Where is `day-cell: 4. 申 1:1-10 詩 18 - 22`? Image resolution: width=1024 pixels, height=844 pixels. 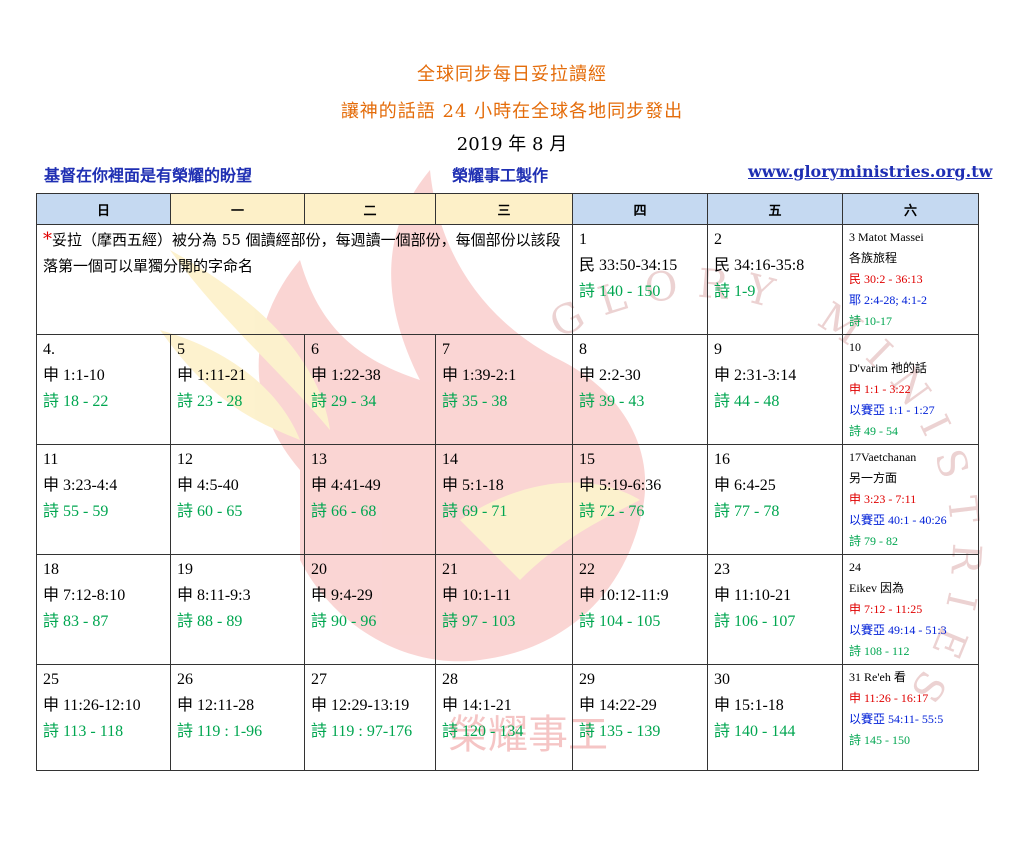
day-cell: 4. 申 1:1-10 詩 18 - 22 is located at coordinates (103, 389).